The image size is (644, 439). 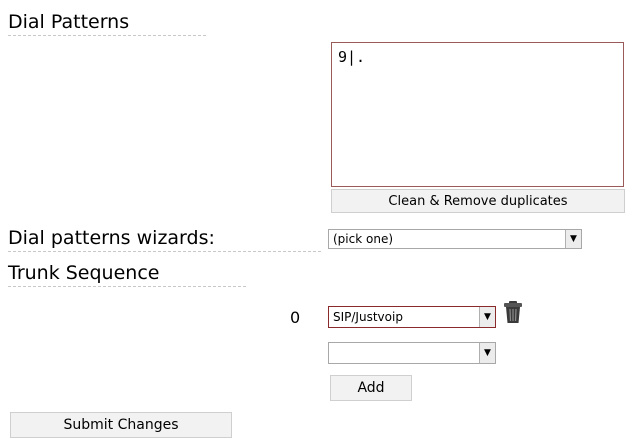 I want to click on dial-patterns-heading: Dial Patterns, so click(x=107, y=23).